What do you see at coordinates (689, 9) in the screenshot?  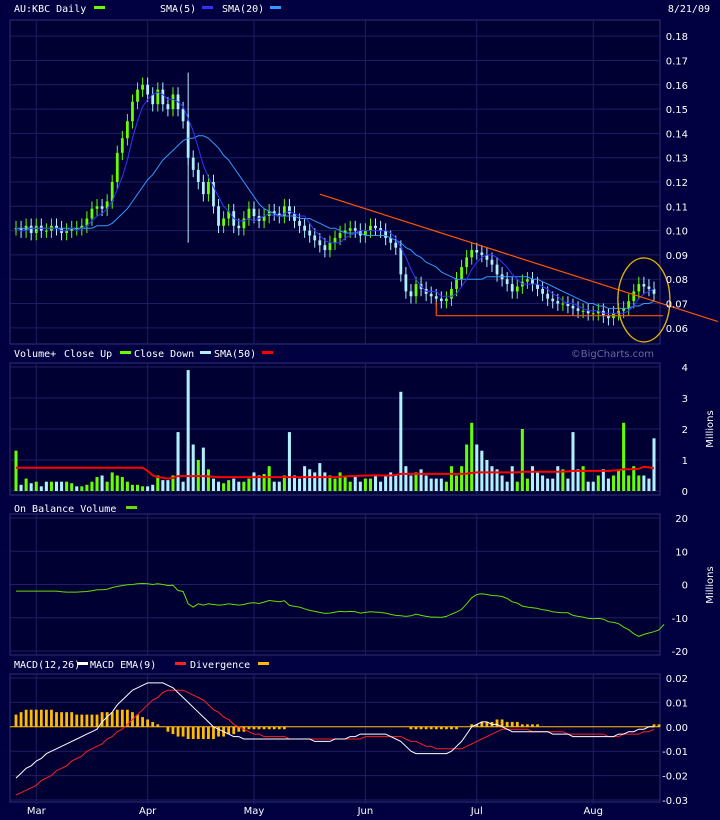 I see `chart-date: 8/21/09` at bounding box center [689, 9].